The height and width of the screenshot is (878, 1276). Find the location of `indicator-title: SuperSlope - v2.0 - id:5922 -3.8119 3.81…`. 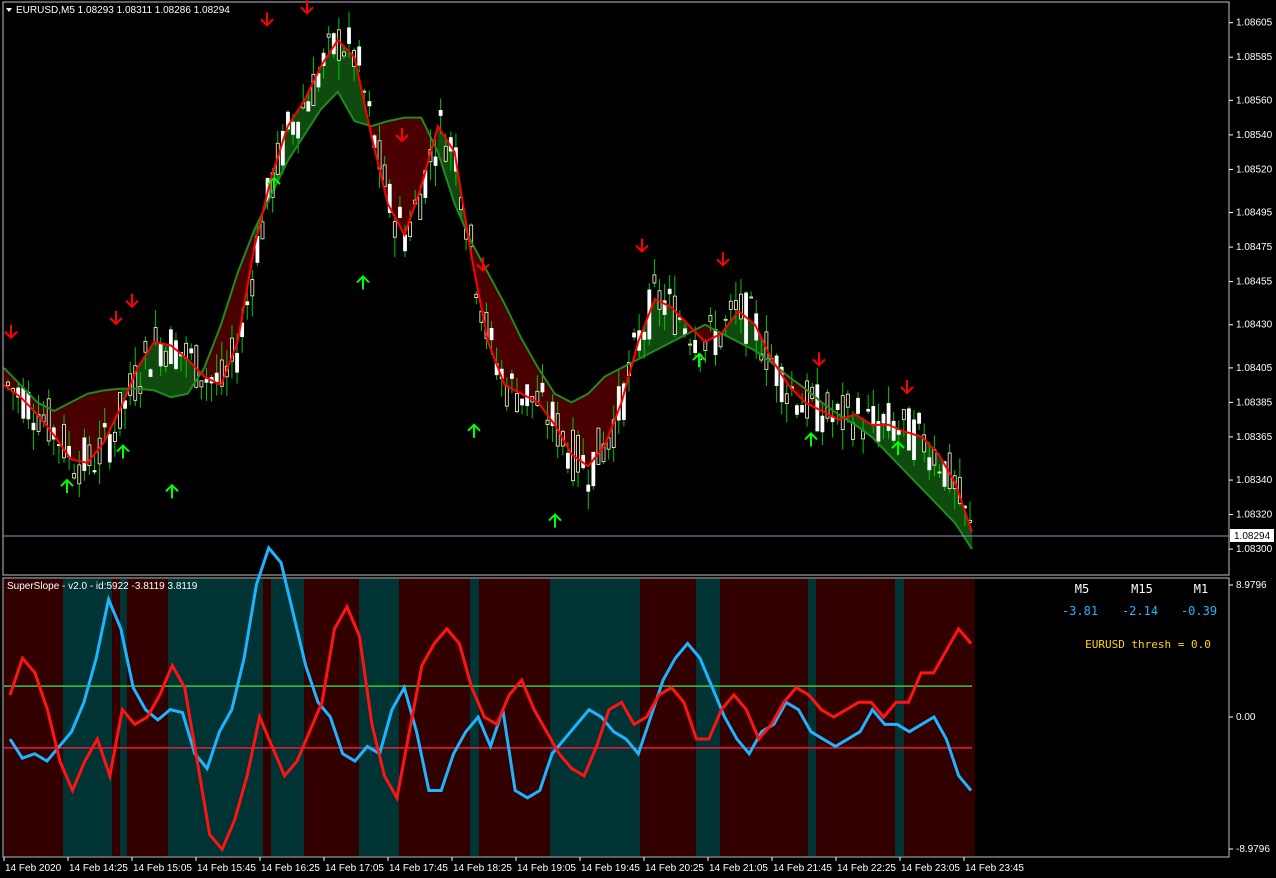

indicator-title: SuperSlope - v2.0 - id:5922 -3.8119 3.81… is located at coordinates (102, 586).